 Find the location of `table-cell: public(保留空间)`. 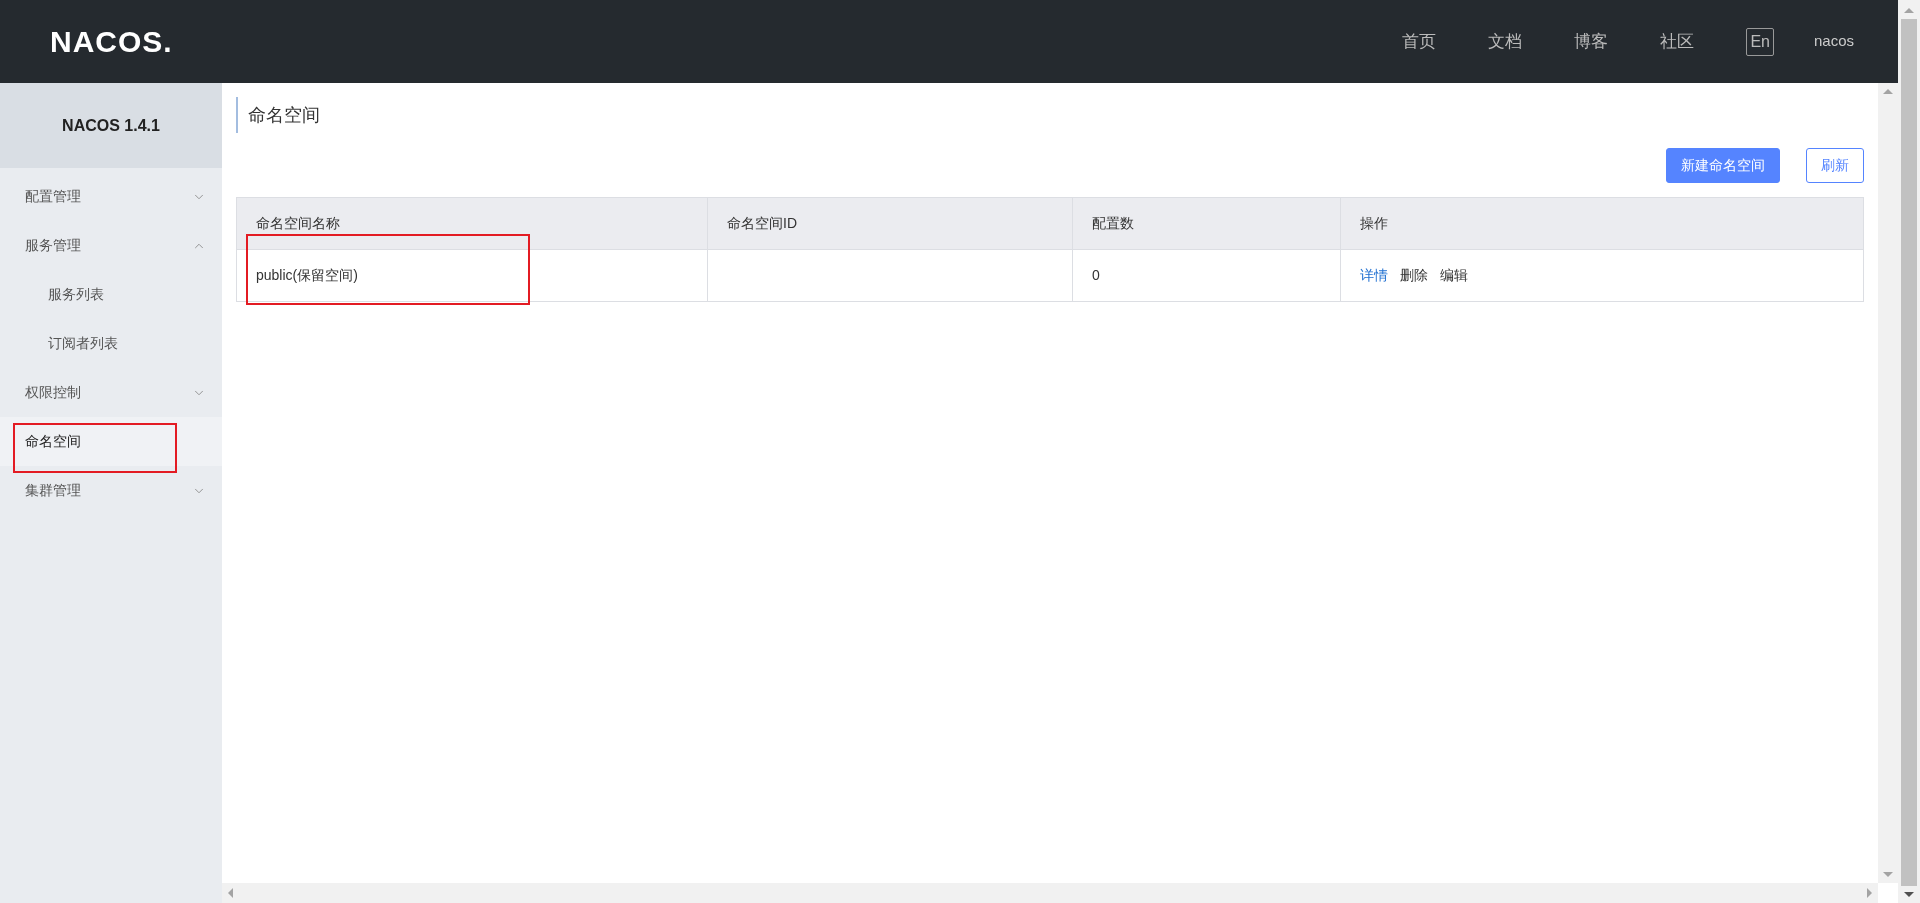

table-cell: public(保留空间) is located at coordinates (472, 275).